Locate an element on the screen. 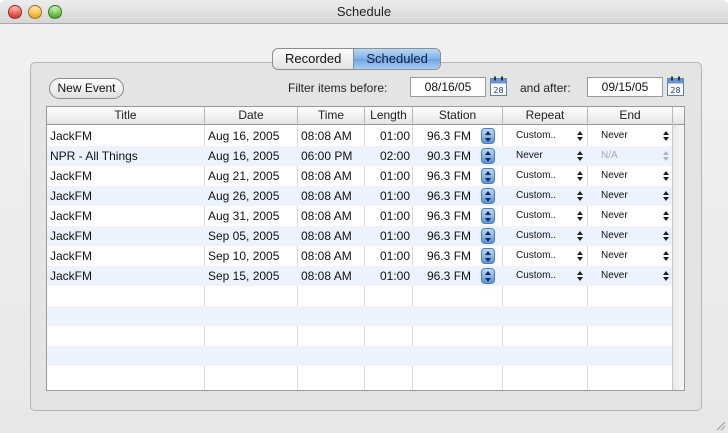 The width and height of the screenshot is (728, 433). cell-date: Aug 26, 2005 is located at coordinates (244, 196).